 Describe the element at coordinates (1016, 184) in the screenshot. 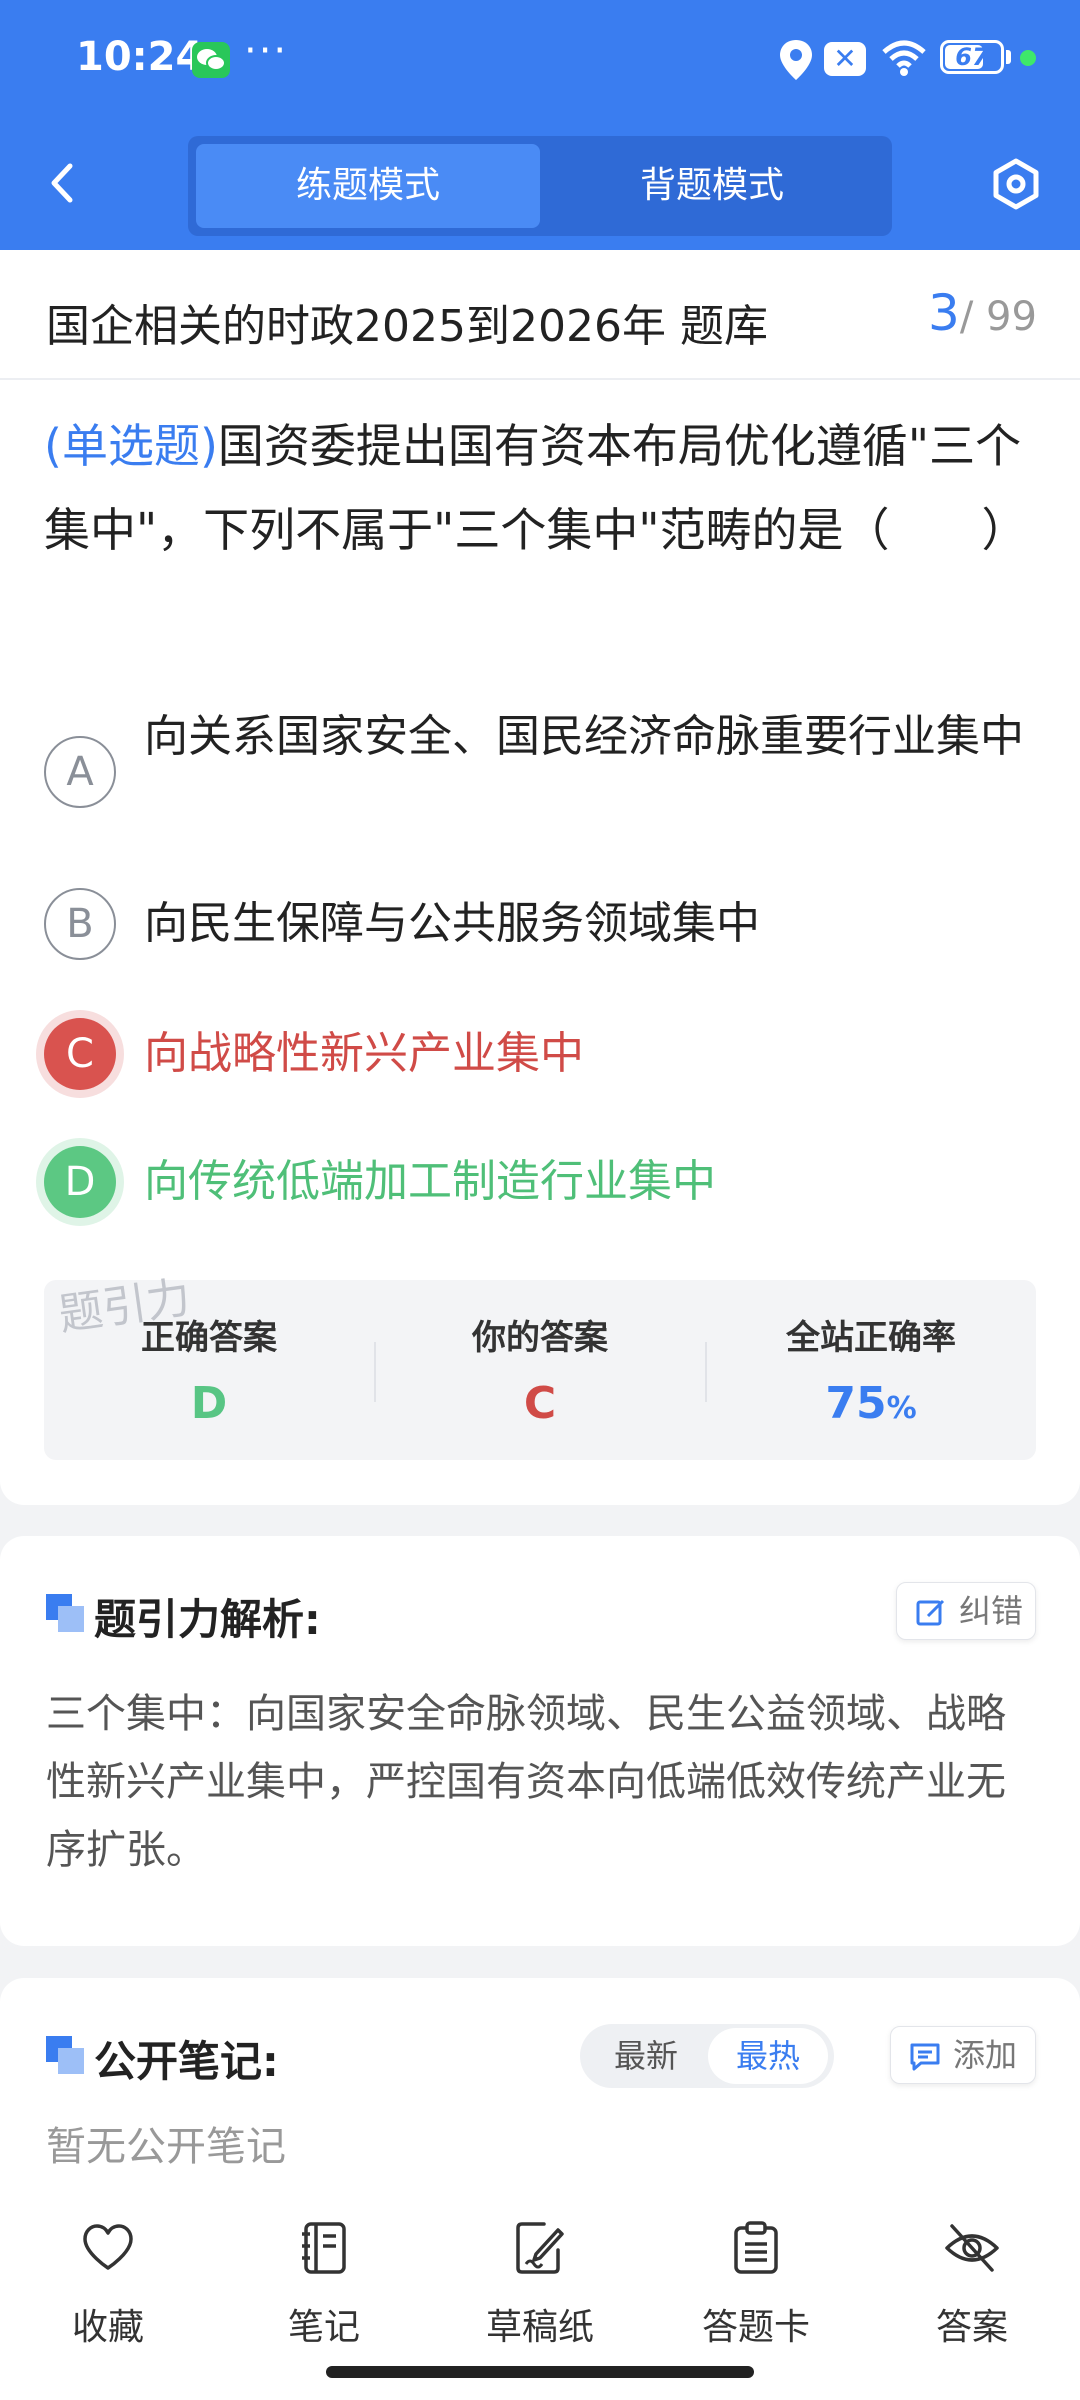

I see `settings-icon` at that location.